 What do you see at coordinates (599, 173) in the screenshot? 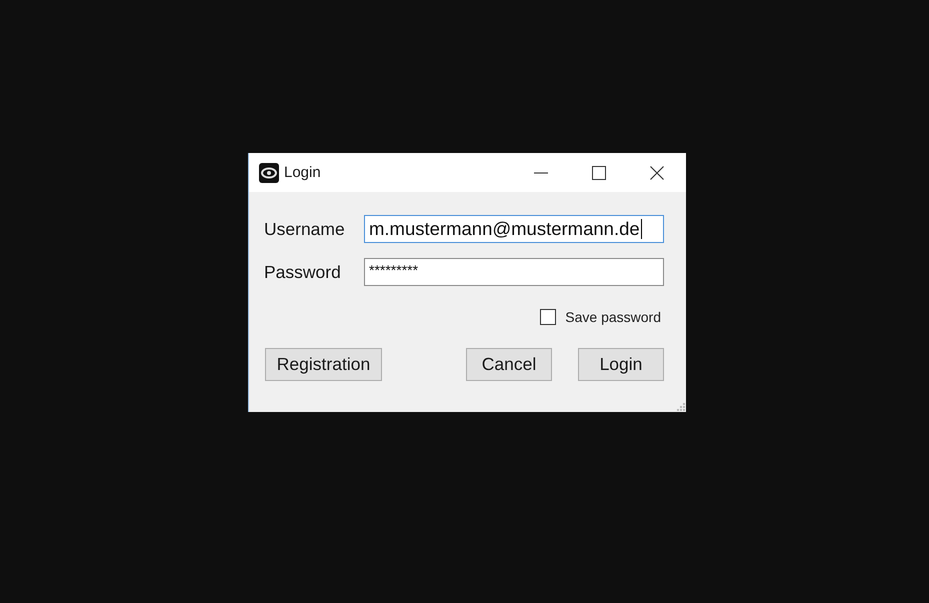
I see `maximize-icon` at bounding box center [599, 173].